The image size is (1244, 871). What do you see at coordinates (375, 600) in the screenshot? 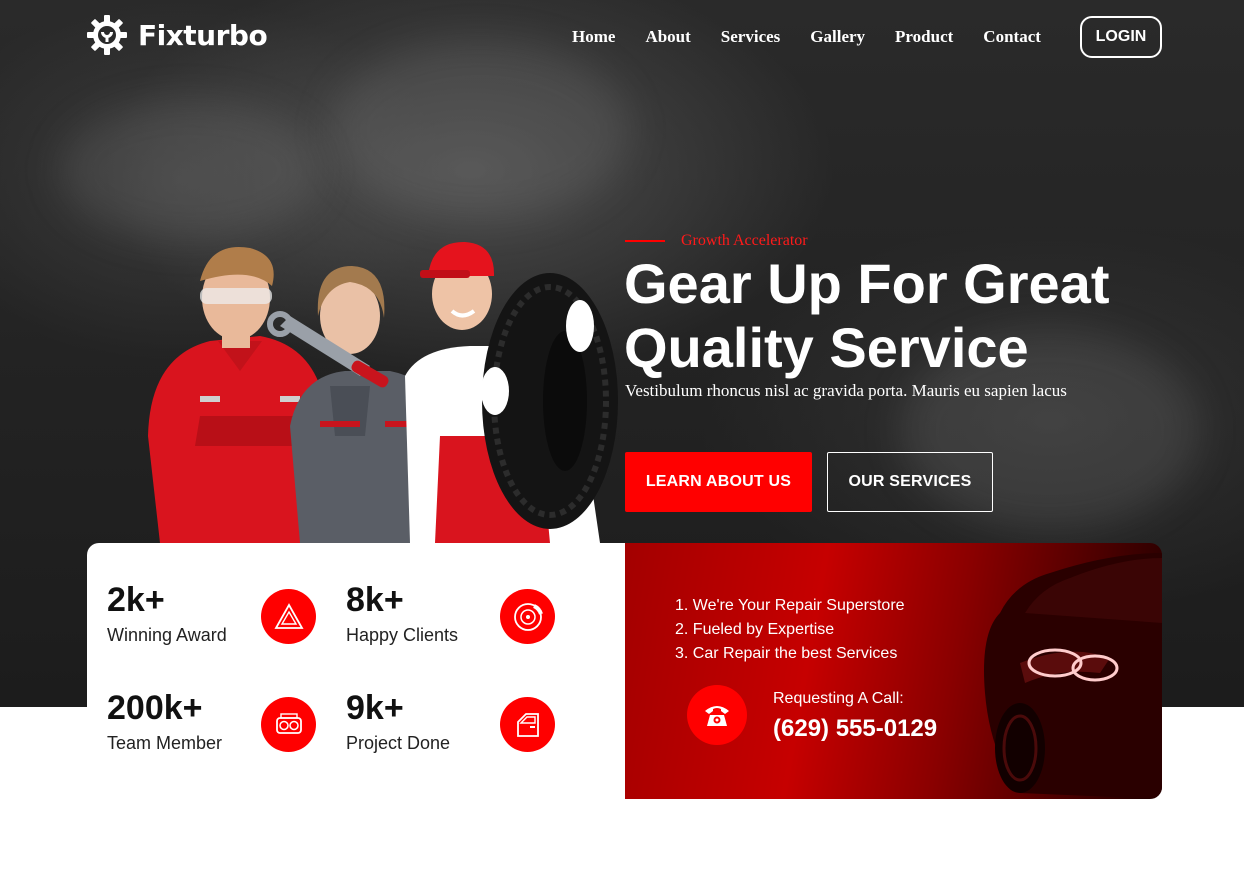
I see `stat-value: 8k+` at bounding box center [375, 600].